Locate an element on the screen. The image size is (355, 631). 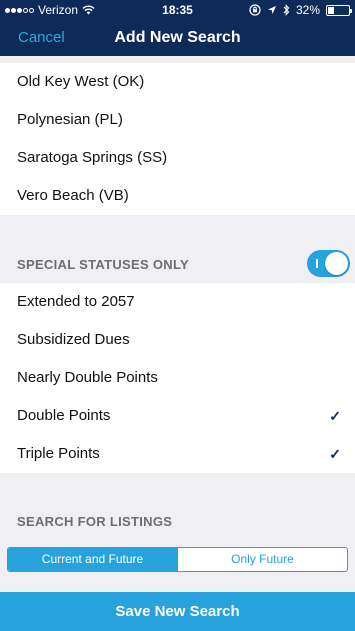
toggle-on-indicator is located at coordinates (317, 263).